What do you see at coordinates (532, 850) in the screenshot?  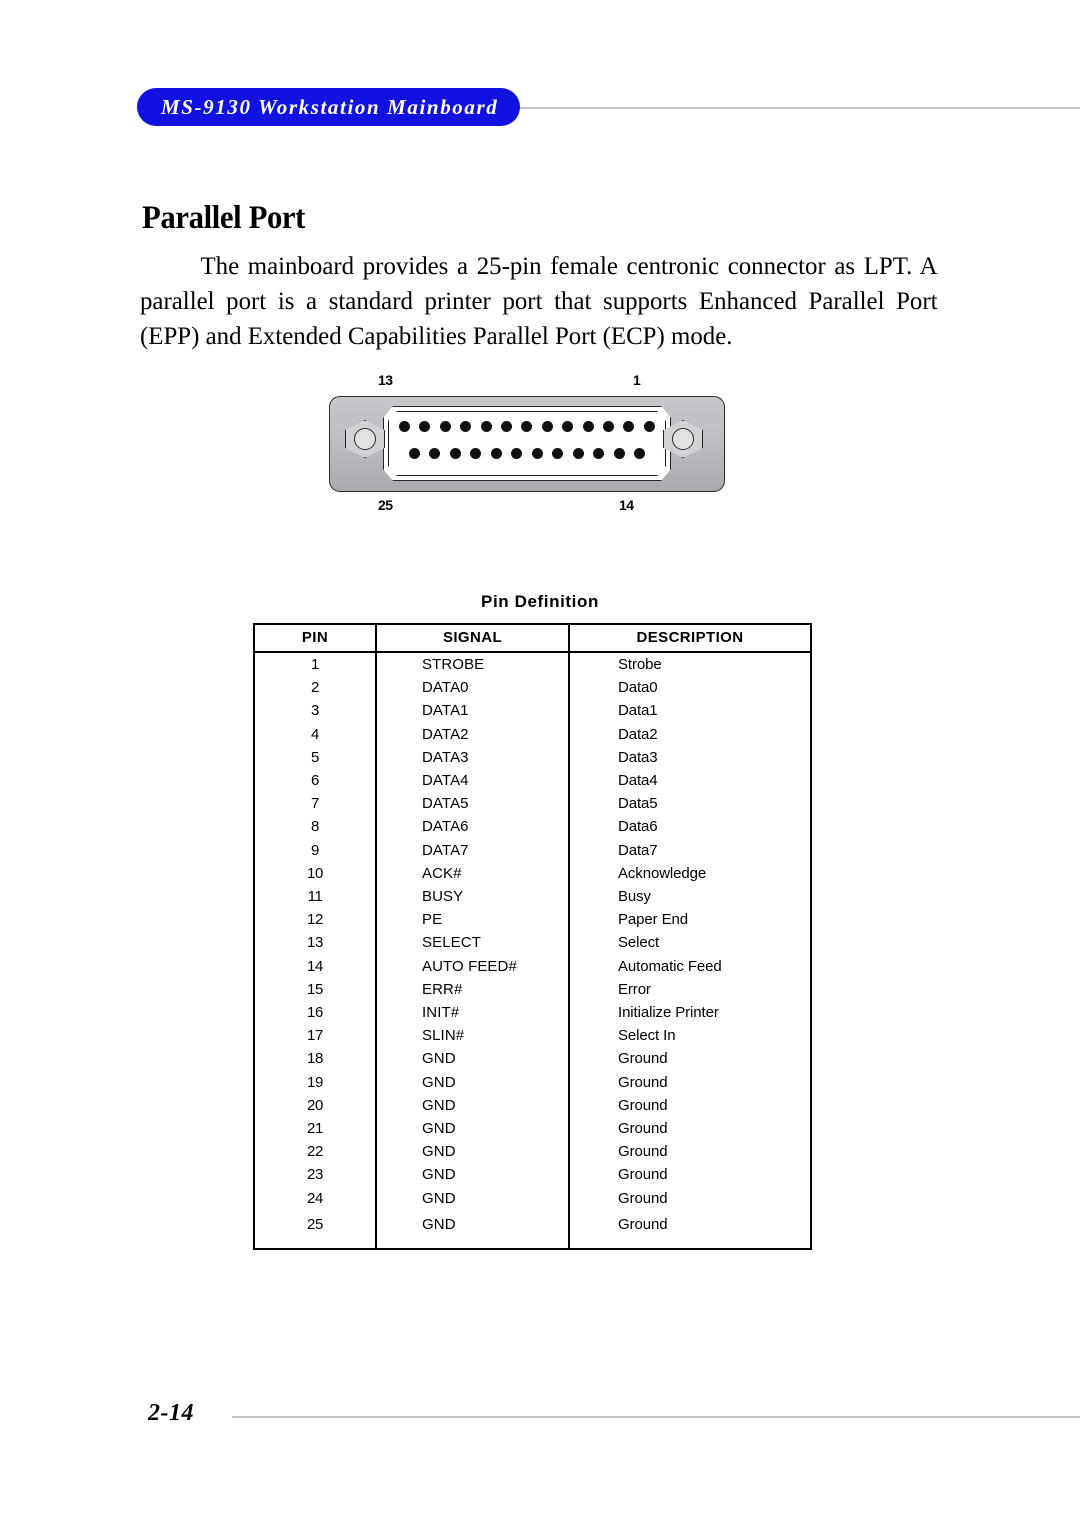 I see `table-row: 9 DATA7 Data7` at bounding box center [532, 850].